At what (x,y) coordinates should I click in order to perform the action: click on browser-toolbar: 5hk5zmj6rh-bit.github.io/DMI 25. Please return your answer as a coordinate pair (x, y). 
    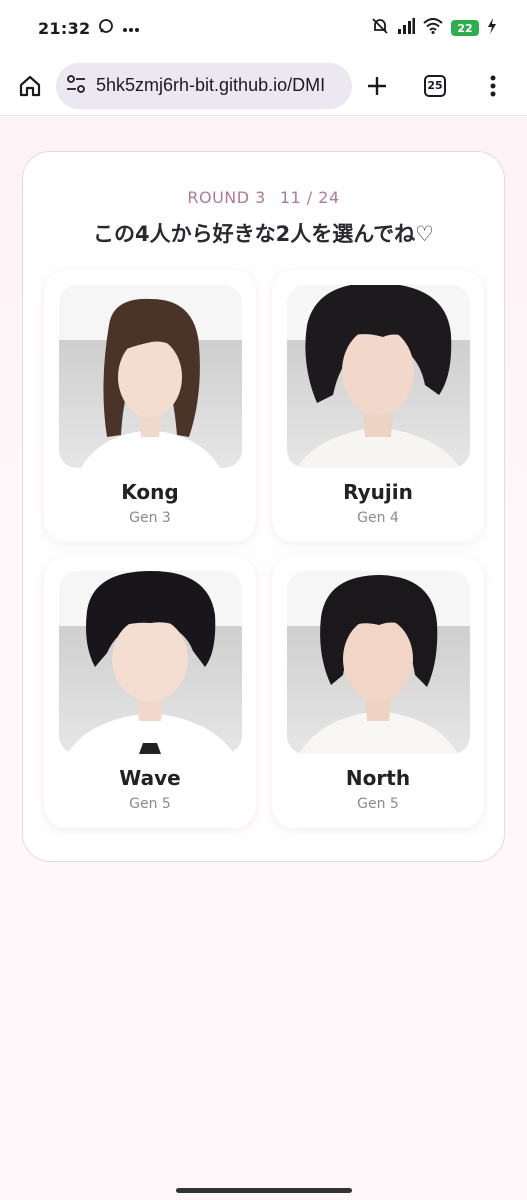
    Looking at the image, I should click on (263, 86).